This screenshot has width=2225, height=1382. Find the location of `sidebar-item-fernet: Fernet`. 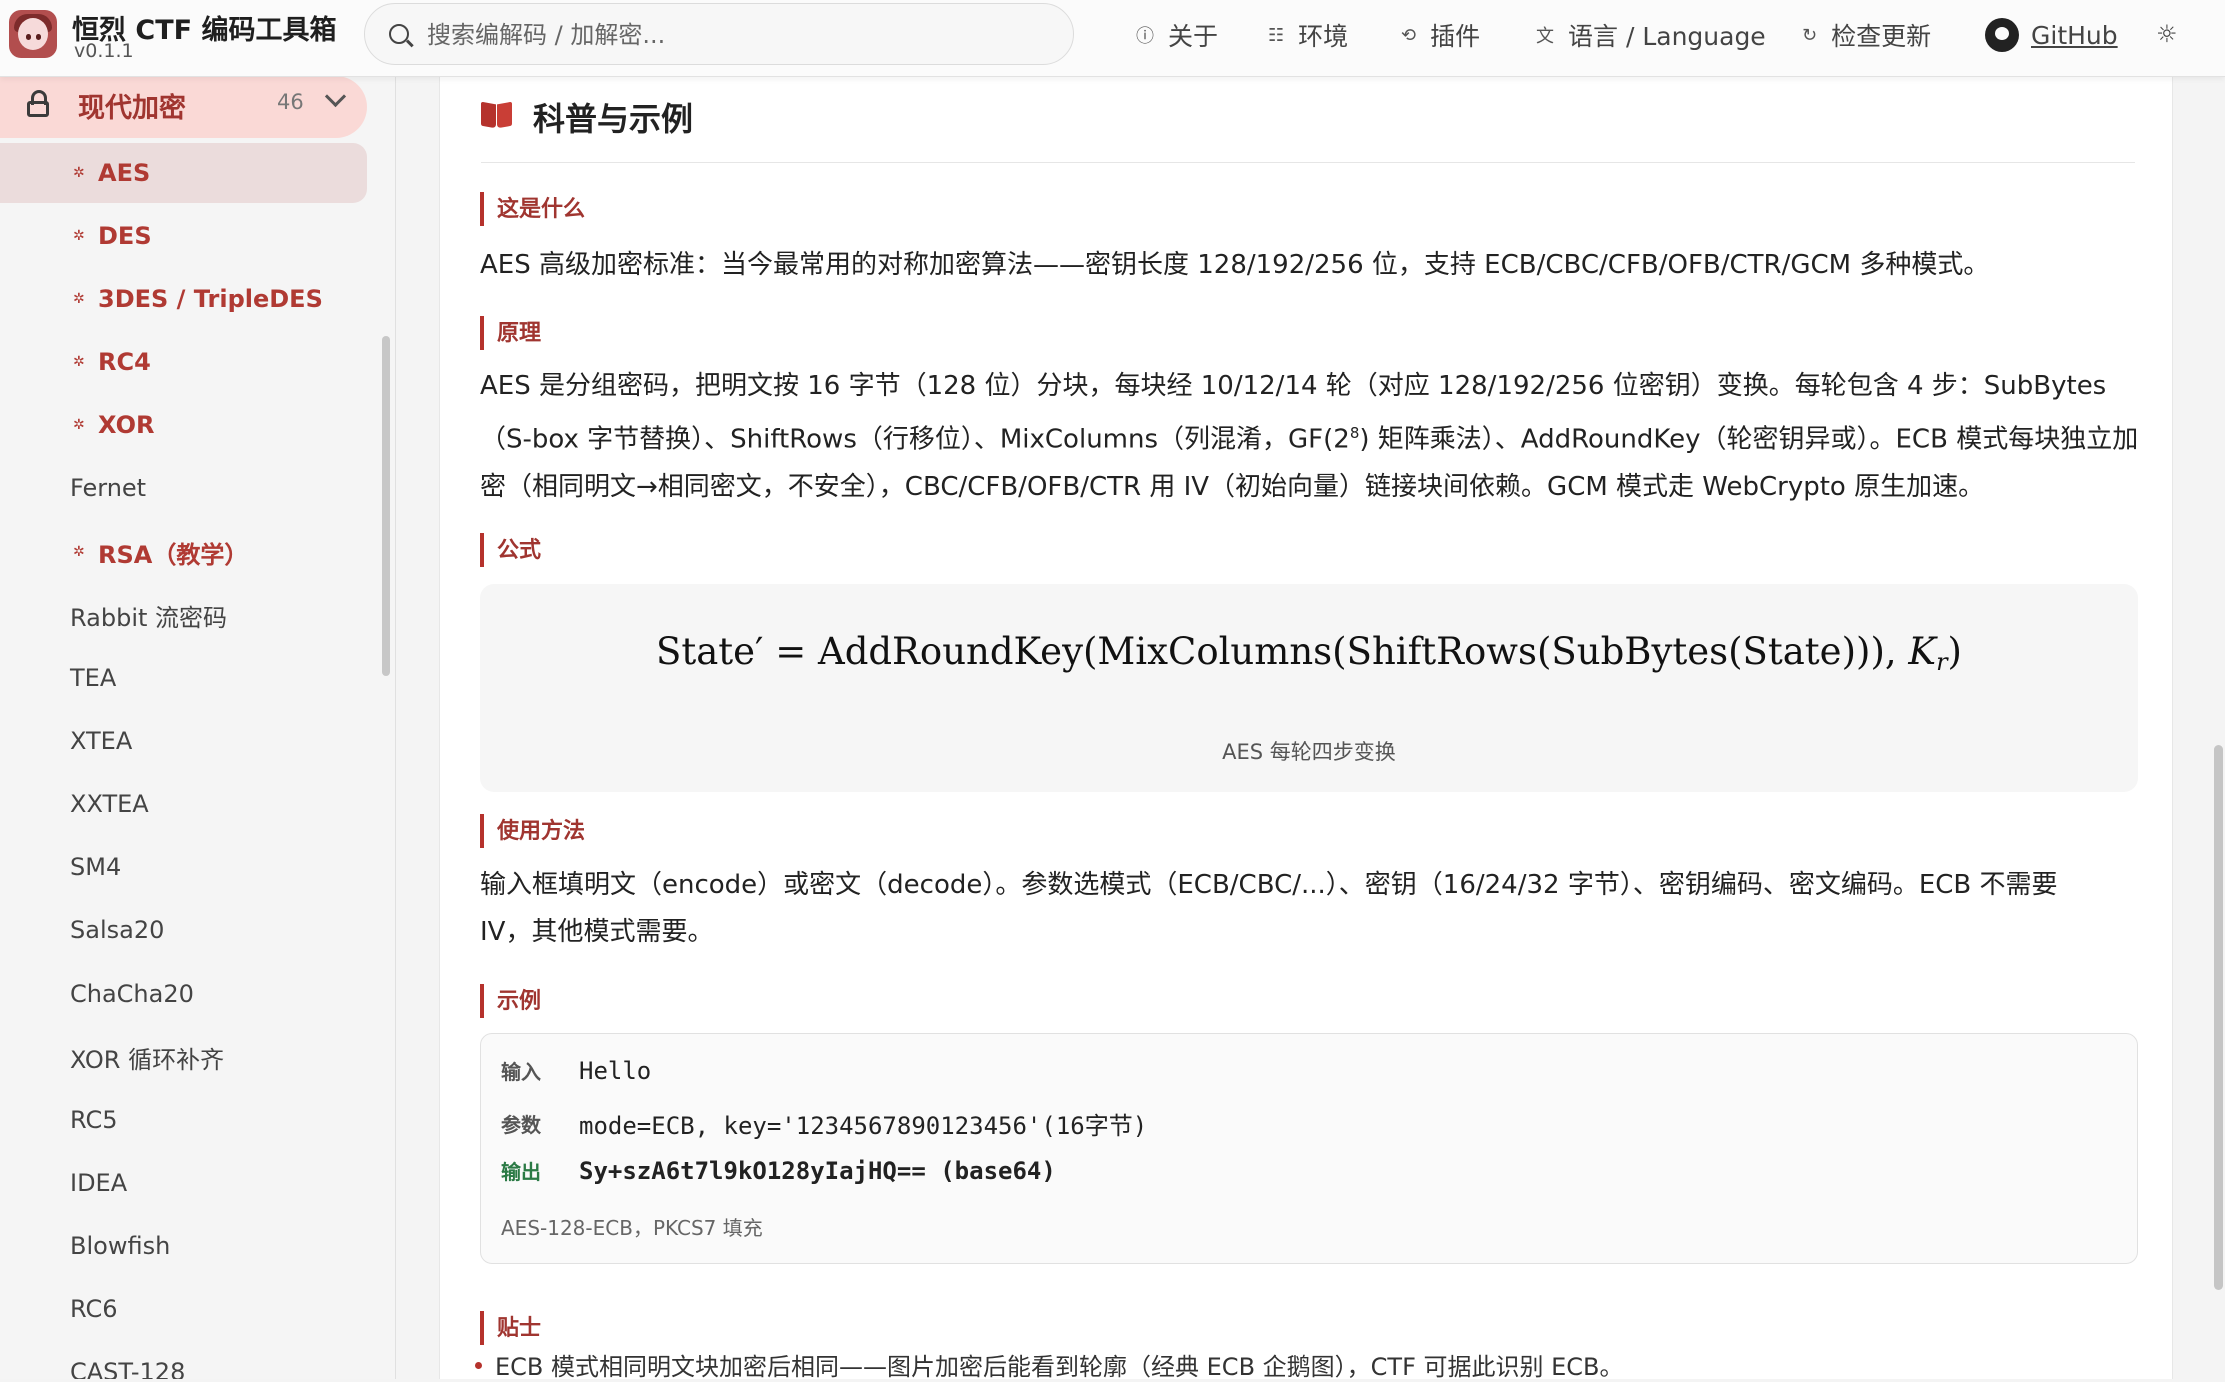

sidebar-item-fernet: Fernet is located at coordinates (183, 488).